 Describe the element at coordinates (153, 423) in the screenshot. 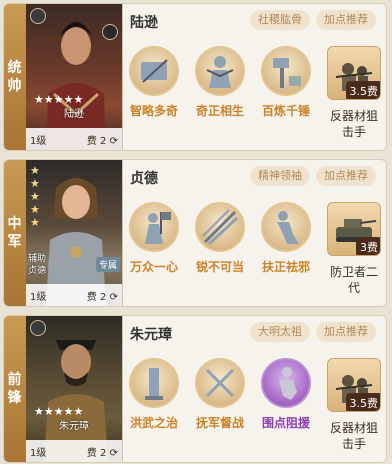

I see `skill-label: 洪武之治` at that location.